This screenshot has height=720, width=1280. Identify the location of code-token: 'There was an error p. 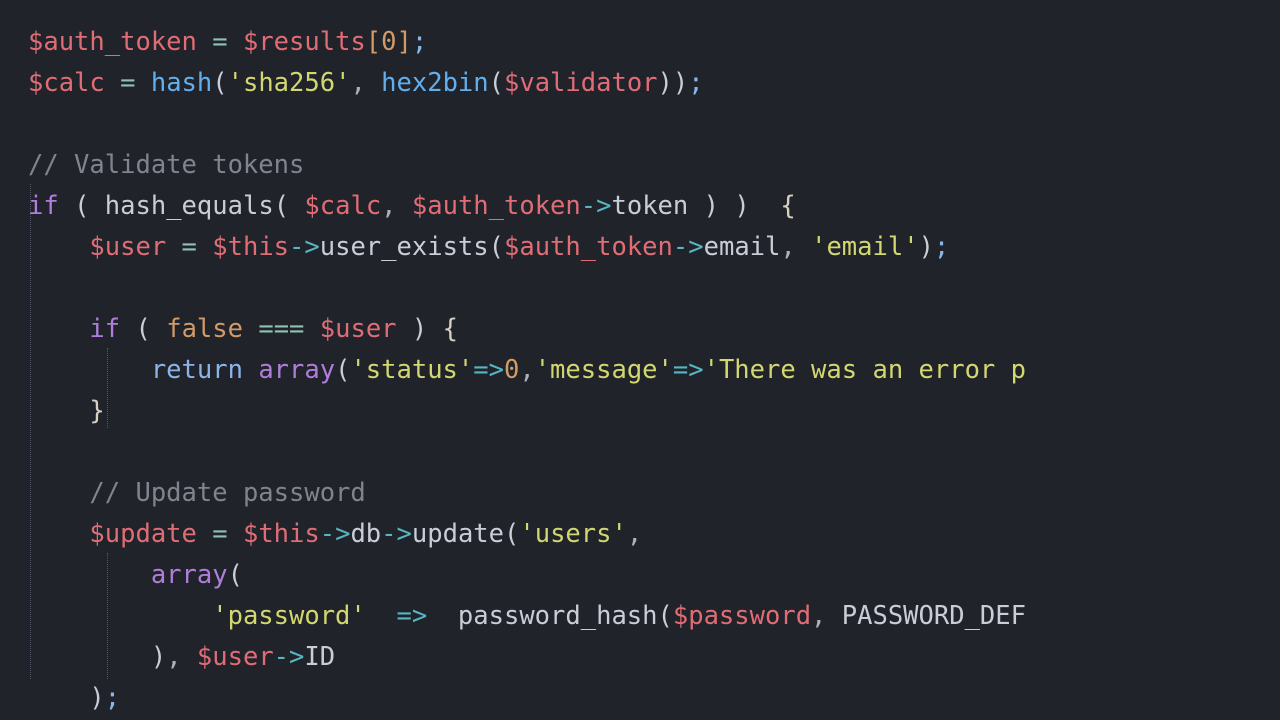
(864, 370).